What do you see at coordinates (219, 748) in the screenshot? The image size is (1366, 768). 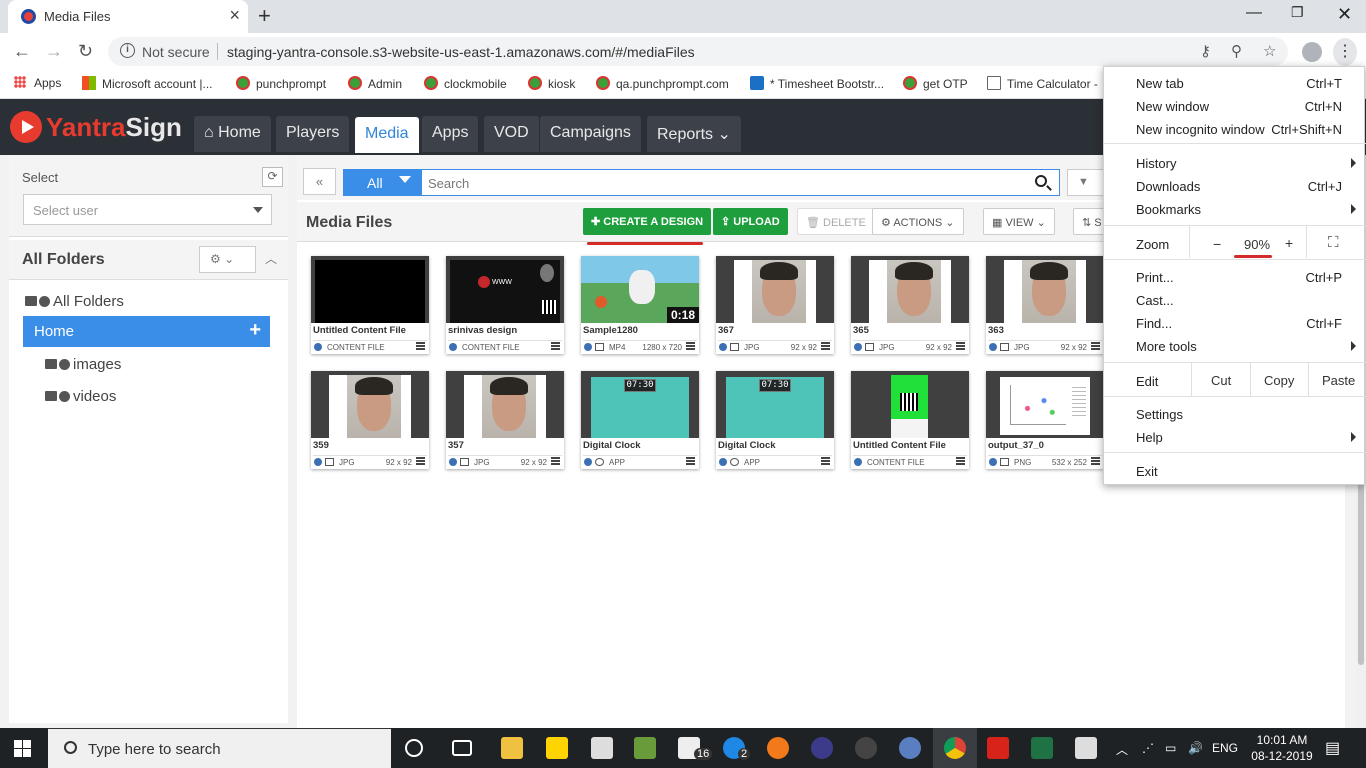 I see `taskbar-search-input: Type here to search` at bounding box center [219, 748].